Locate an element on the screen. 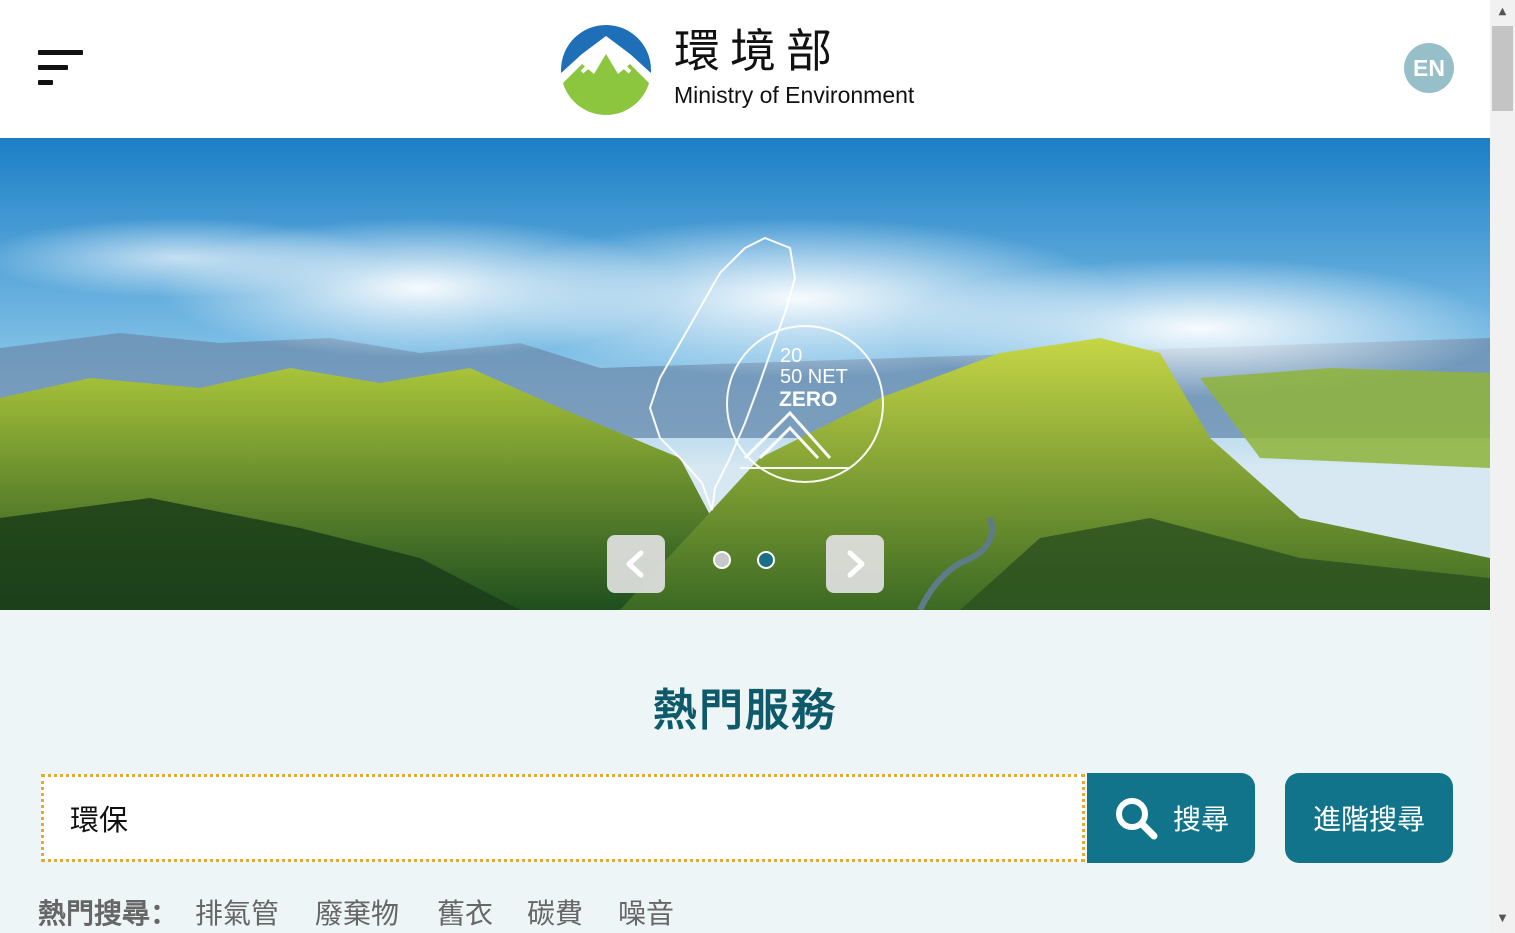  accesskey-anchor is located at coordinates (48, 629).